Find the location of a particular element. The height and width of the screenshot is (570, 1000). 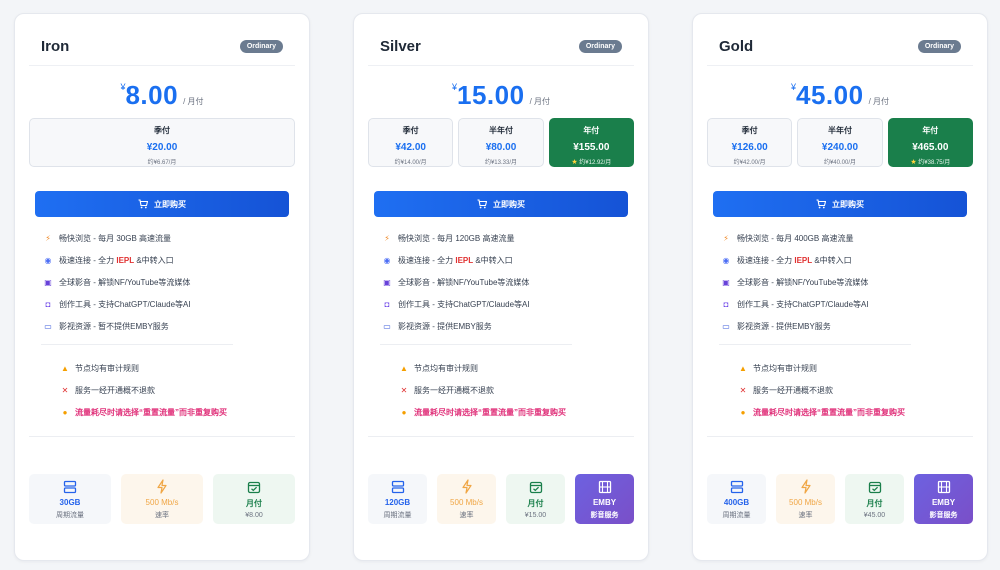

feature-item: ⚡ 畅快浏览 - 每月 400GB 高速流量 is located at coordinates (843, 238).